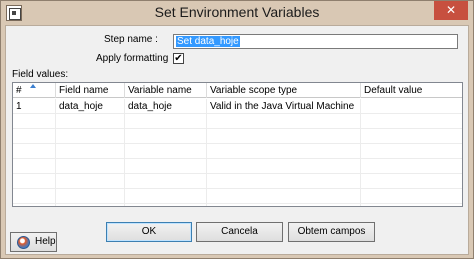 The height and width of the screenshot is (259, 474). I want to click on window-title: Set Environment Variables, so click(237, 12).